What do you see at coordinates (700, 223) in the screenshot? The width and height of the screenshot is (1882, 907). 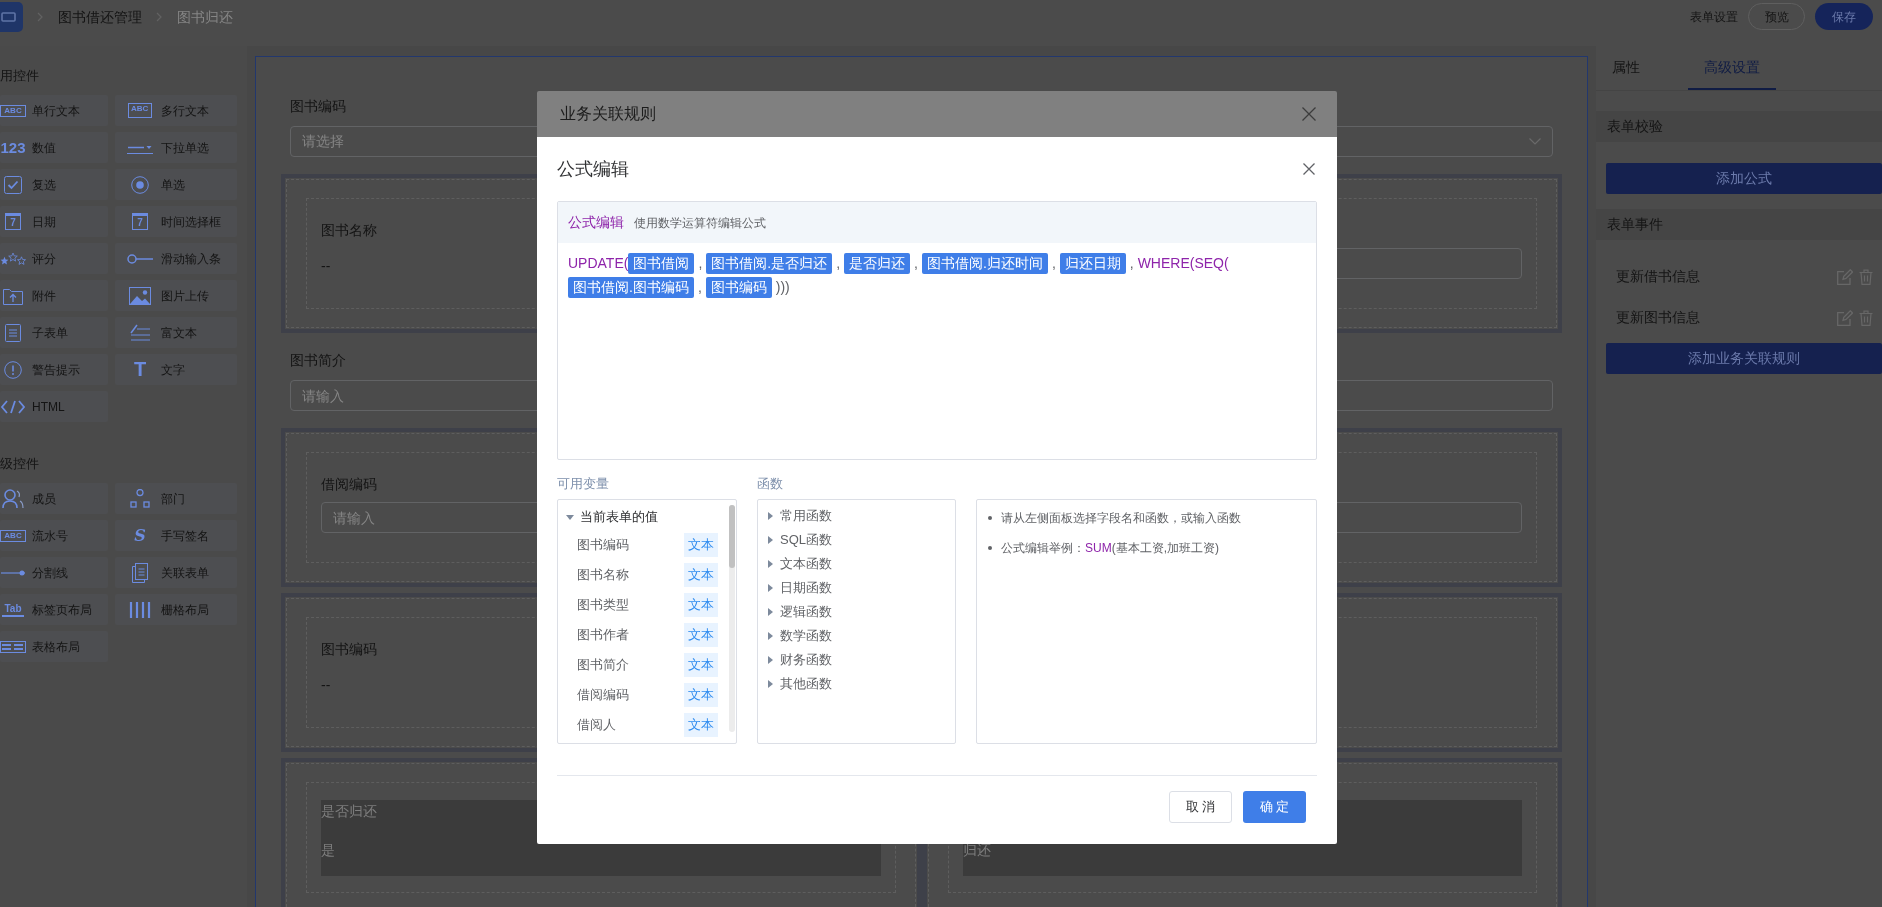 I see `editor-hint: 使用数学运算符编辑公式` at bounding box center [700, 223].